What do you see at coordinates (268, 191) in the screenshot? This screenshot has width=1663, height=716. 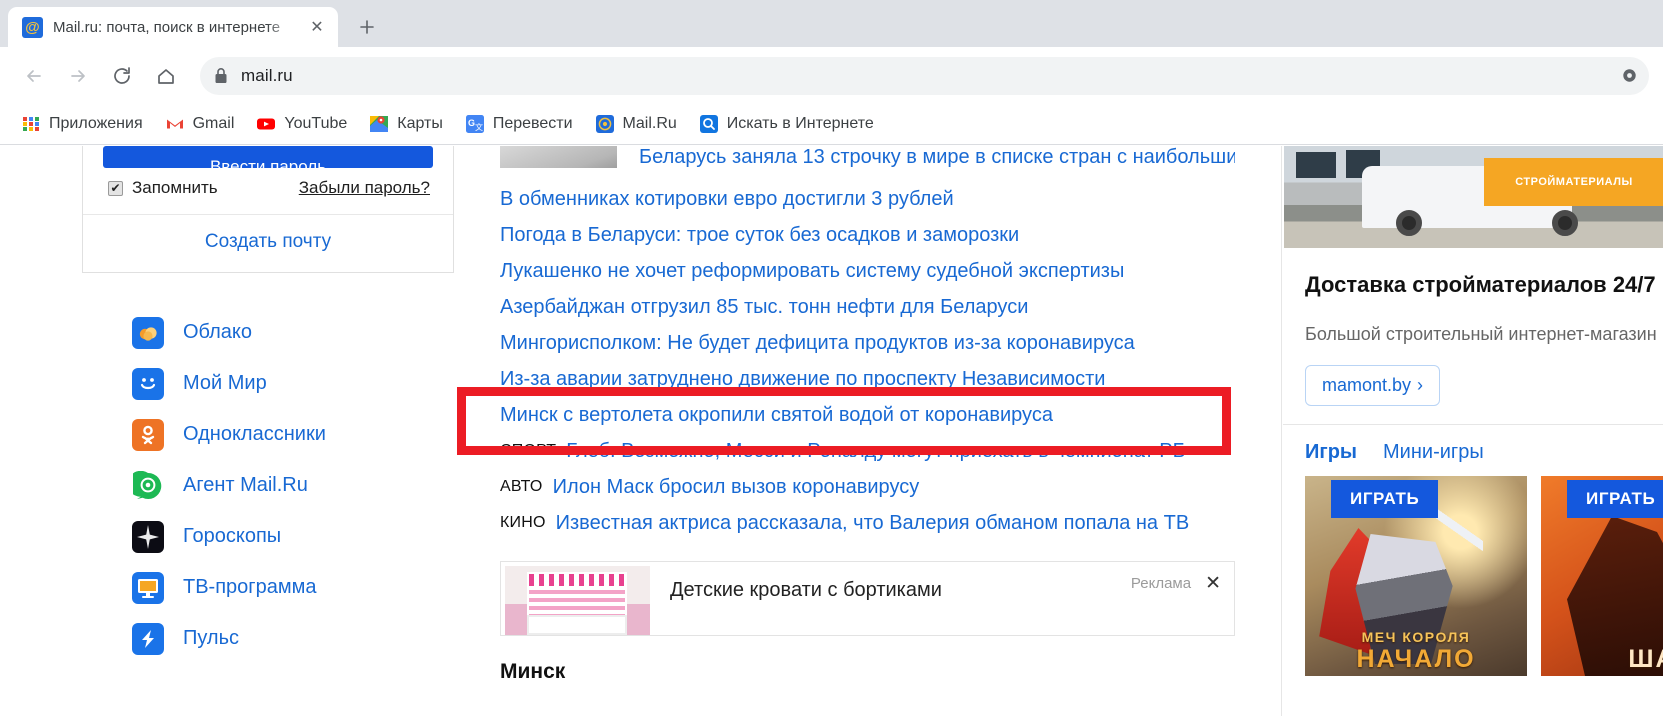 I see `auth-options-row: ✔ Запомнить Забыли пароль?` at bounding box center [268, 191].